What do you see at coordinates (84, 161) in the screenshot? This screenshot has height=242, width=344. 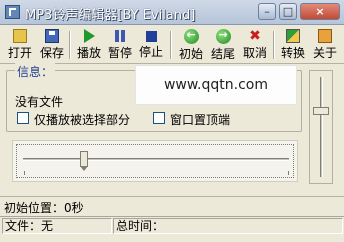 I see `position-slider-thumb` at bounding box center [84, 161].